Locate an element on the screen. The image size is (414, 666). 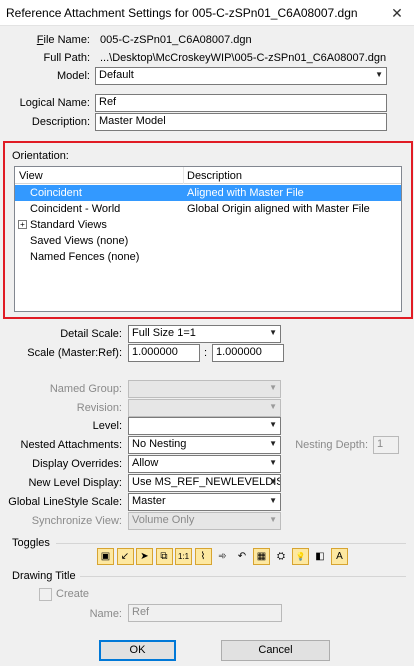
model-value: Default is located at coordinates (116, 75).